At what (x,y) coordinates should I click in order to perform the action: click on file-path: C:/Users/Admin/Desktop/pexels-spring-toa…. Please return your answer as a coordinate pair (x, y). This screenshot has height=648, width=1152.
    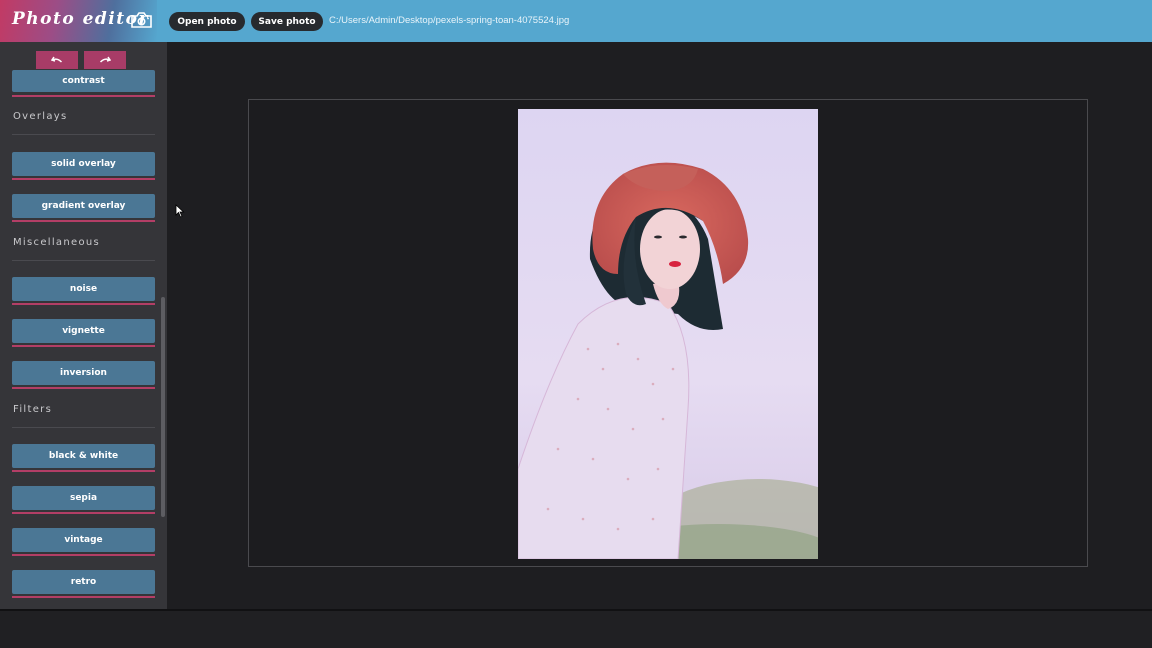
    Looking at the image, I should click on (449, 20).